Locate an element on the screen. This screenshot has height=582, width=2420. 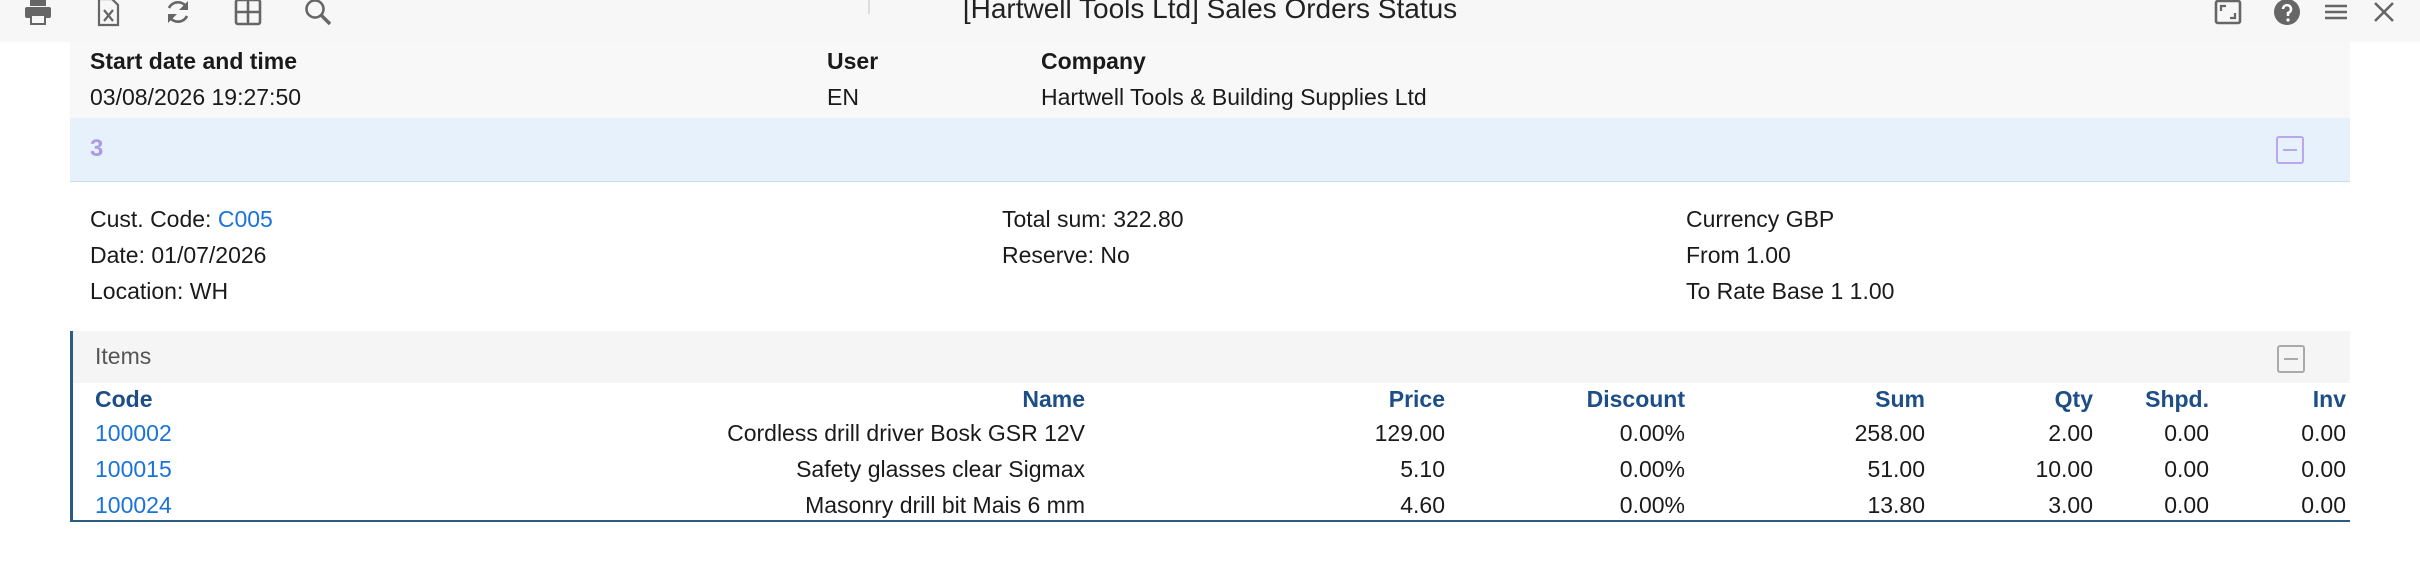
start-date-label: Start date and time is located at coordinates (194, 61).